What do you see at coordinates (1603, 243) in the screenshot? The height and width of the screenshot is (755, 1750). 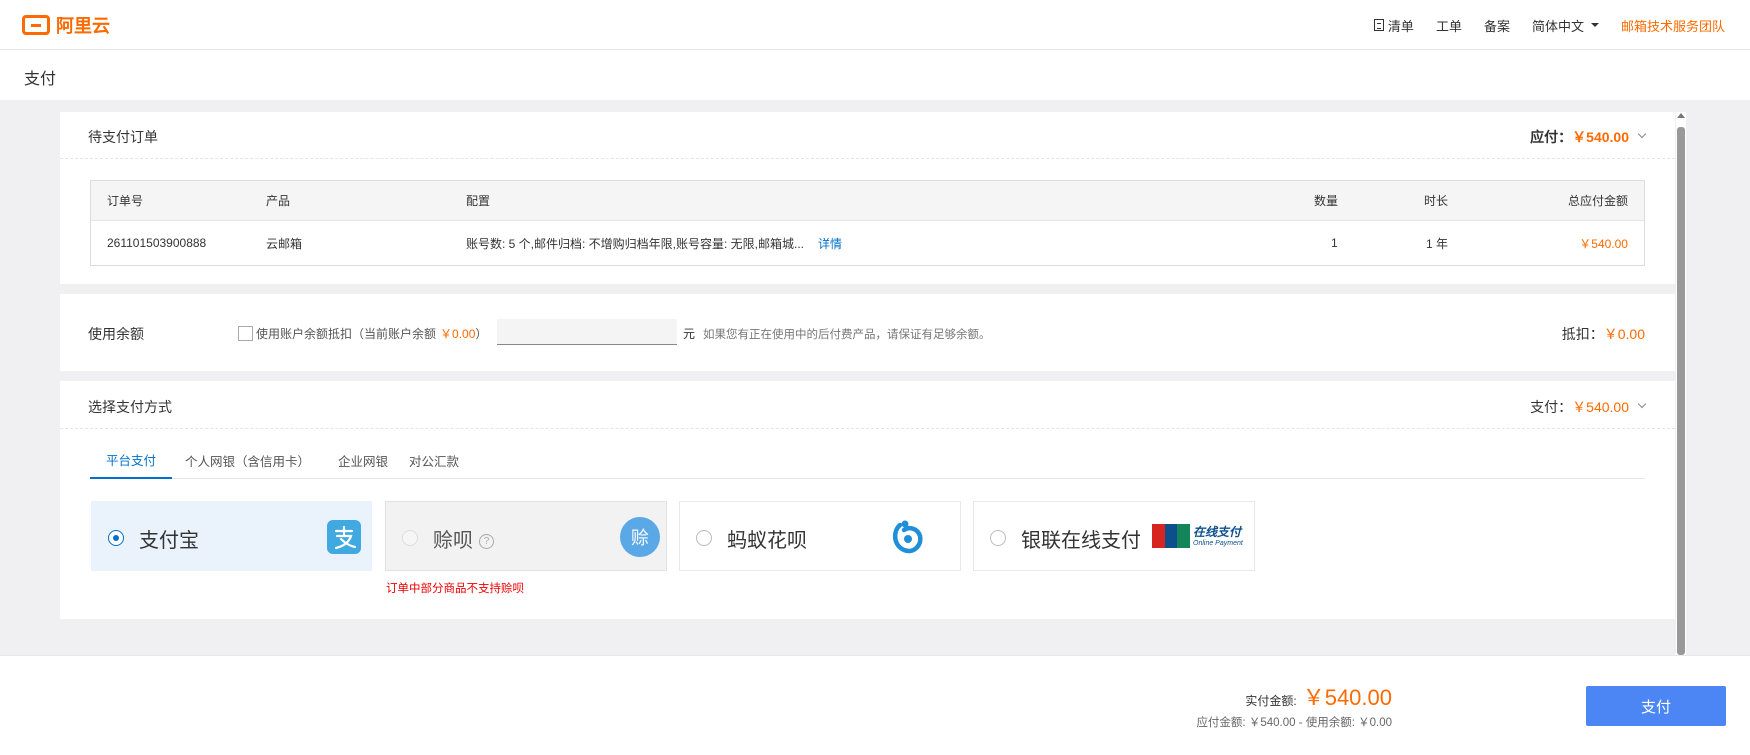 I see `total-value: ￥540.00` at bounding box center [1603, 243].